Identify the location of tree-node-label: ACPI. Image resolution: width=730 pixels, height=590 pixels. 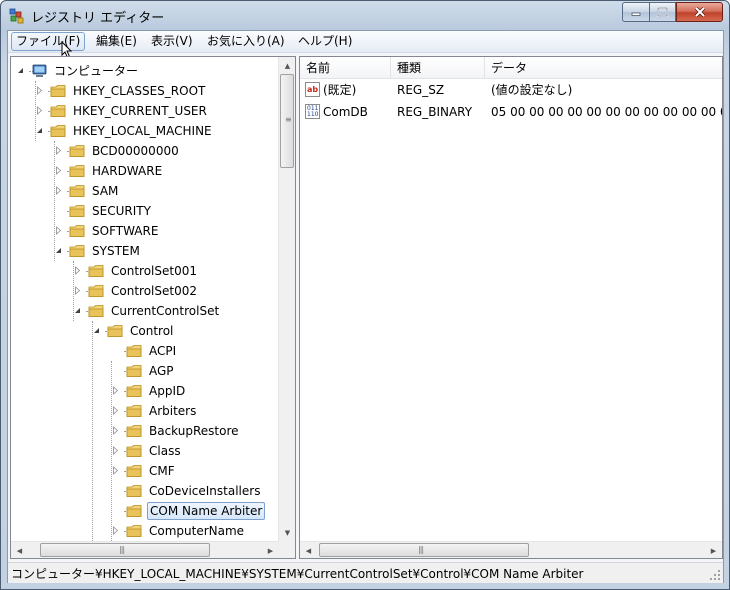
(163, 351).